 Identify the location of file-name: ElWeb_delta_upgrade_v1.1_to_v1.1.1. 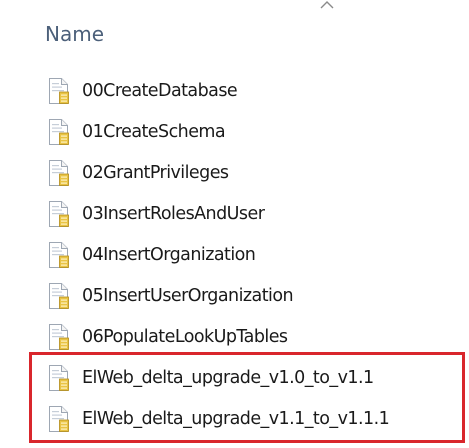
(236, 419).